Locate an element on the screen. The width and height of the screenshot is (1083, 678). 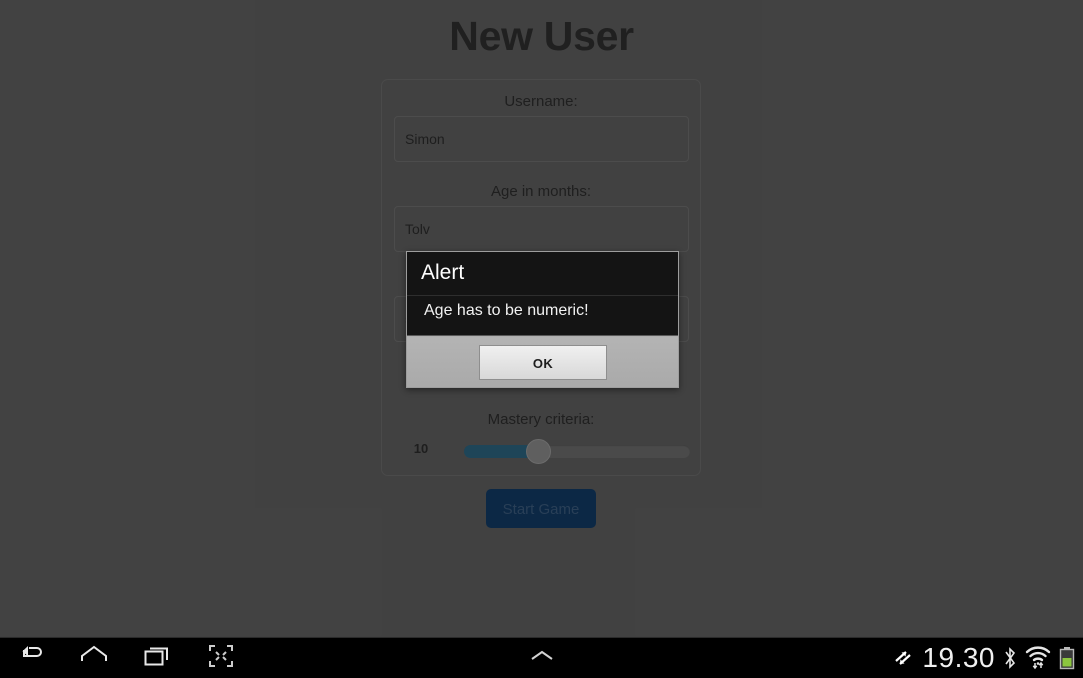
nav-expand-button is located at coordinates (542, 658).